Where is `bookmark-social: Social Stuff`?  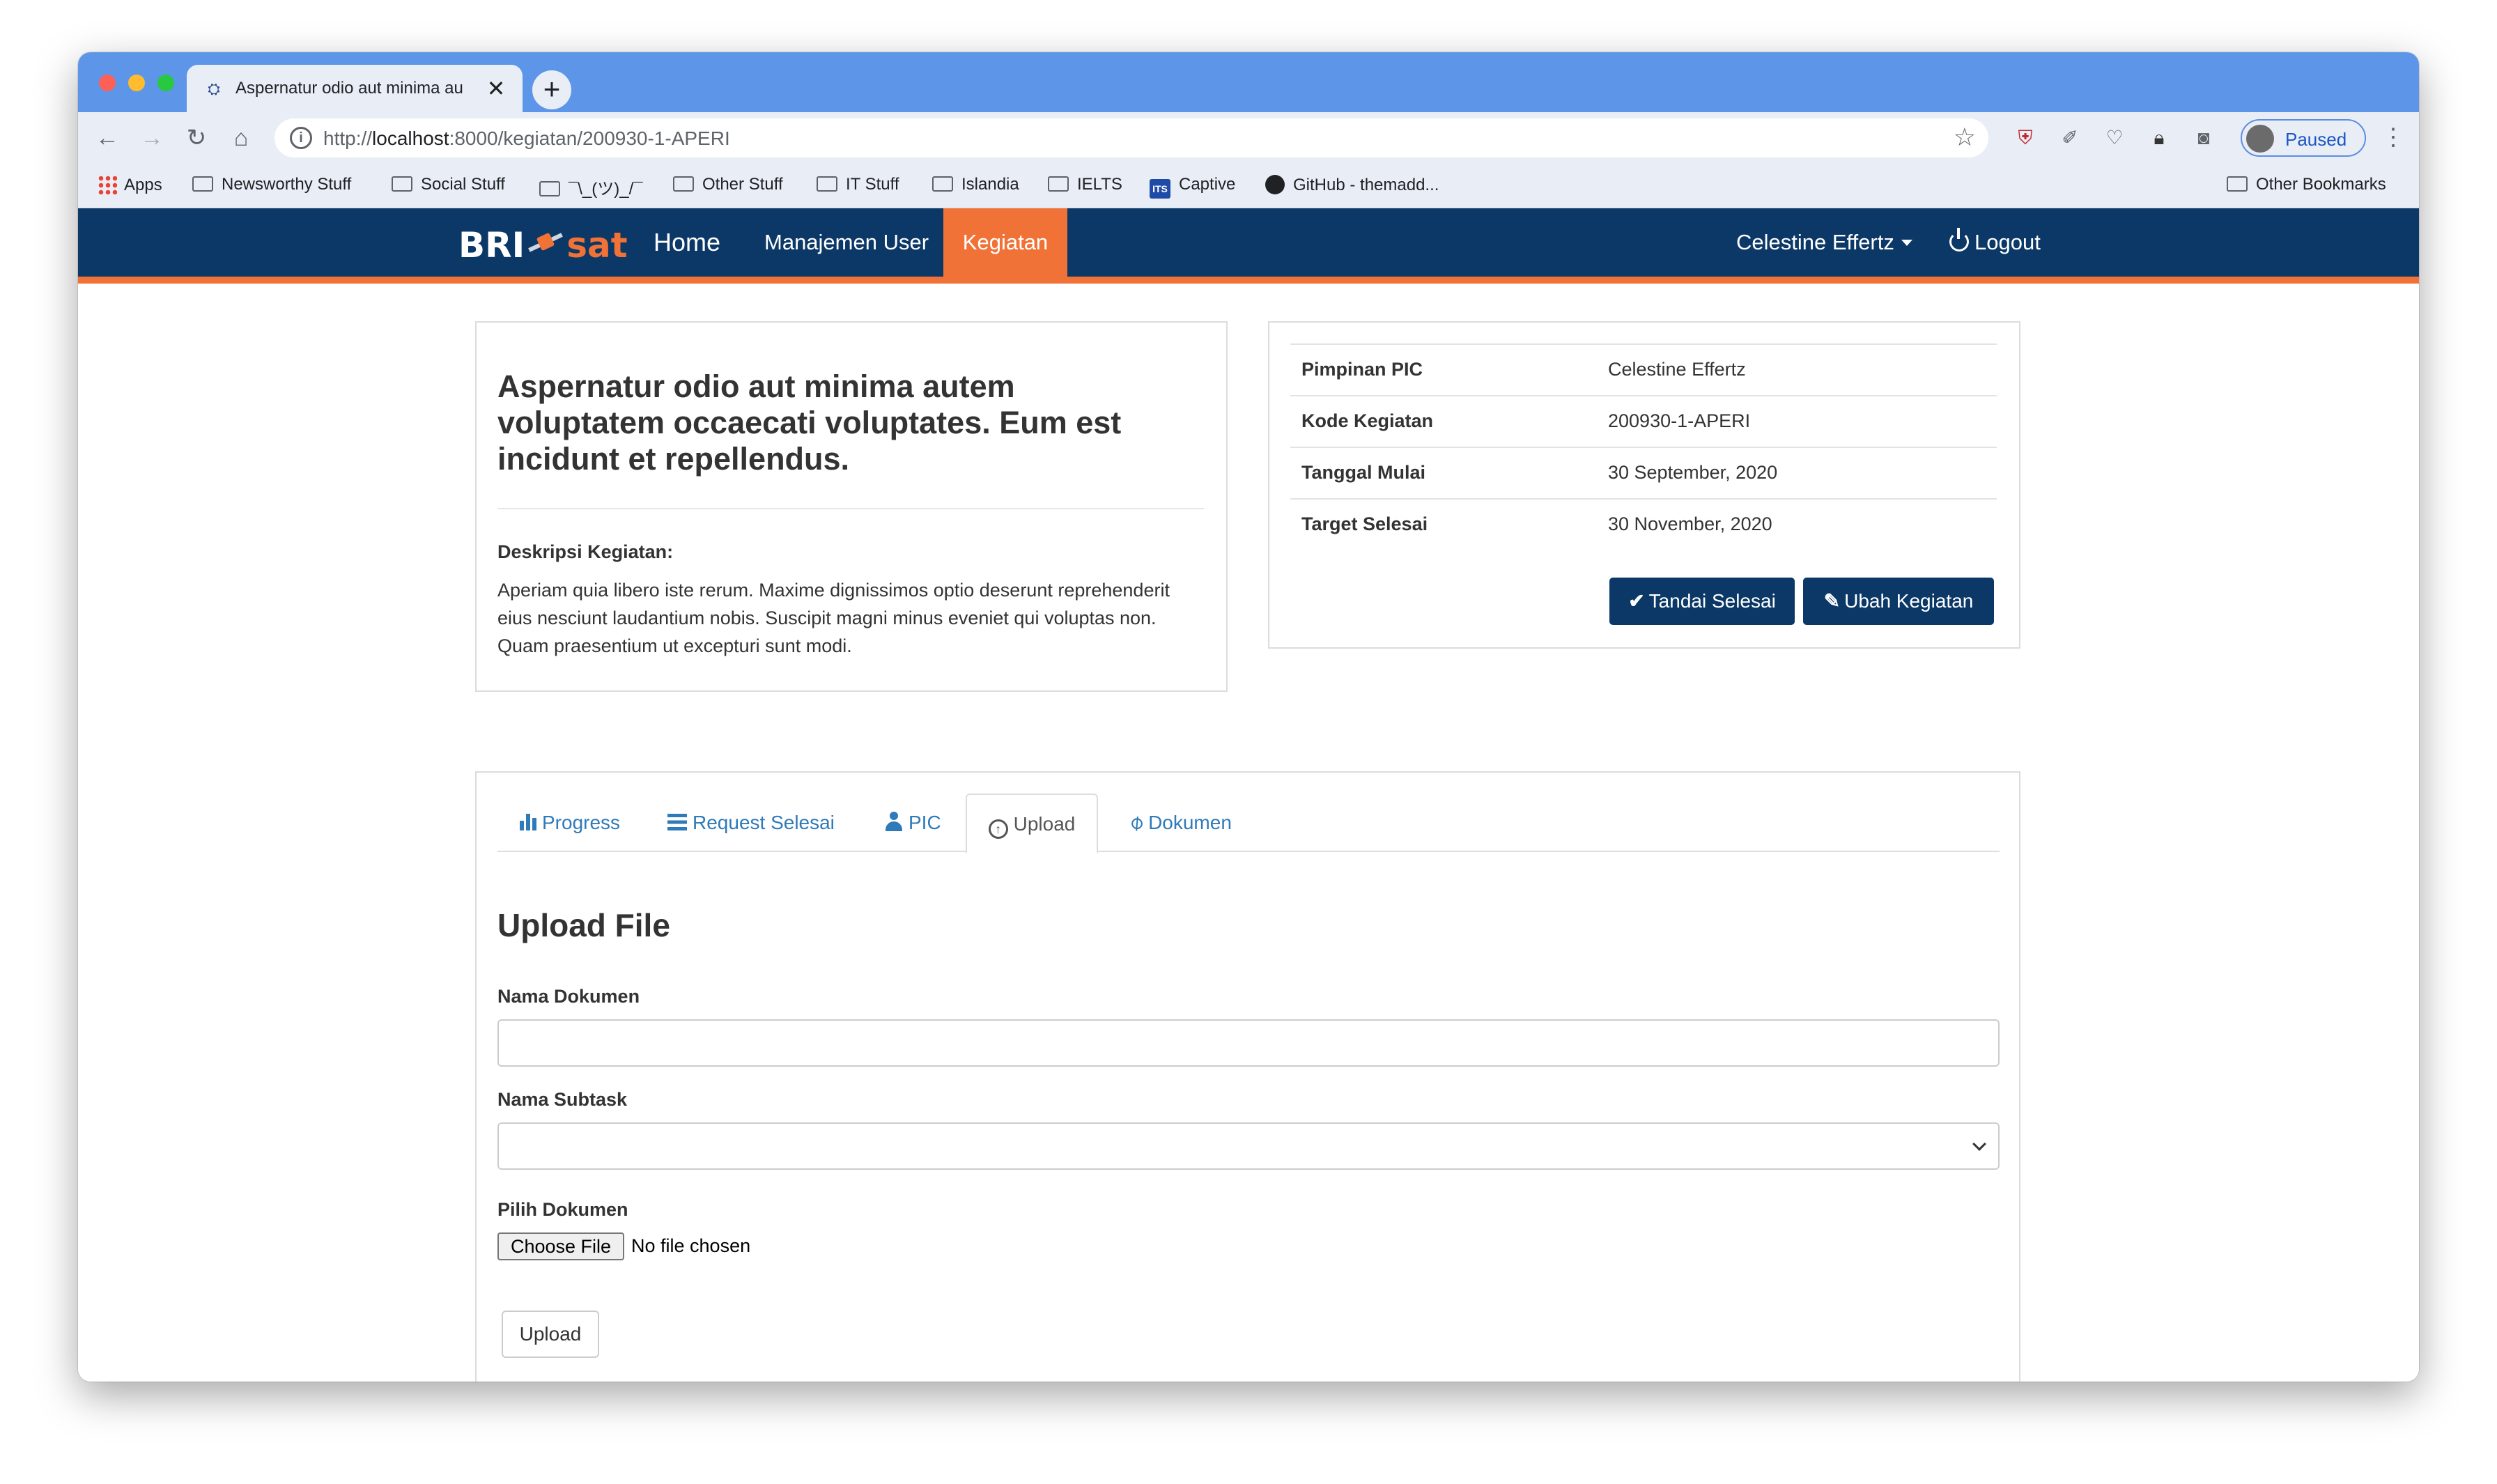 bookmark-social: Social Stuff is located at coordinates (448, 184).